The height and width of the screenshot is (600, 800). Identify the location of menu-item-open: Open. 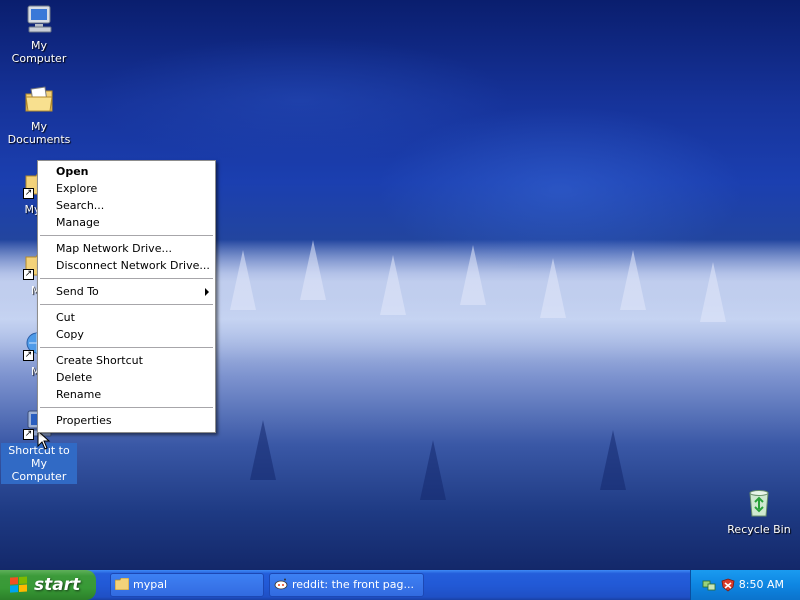
(126, 171).